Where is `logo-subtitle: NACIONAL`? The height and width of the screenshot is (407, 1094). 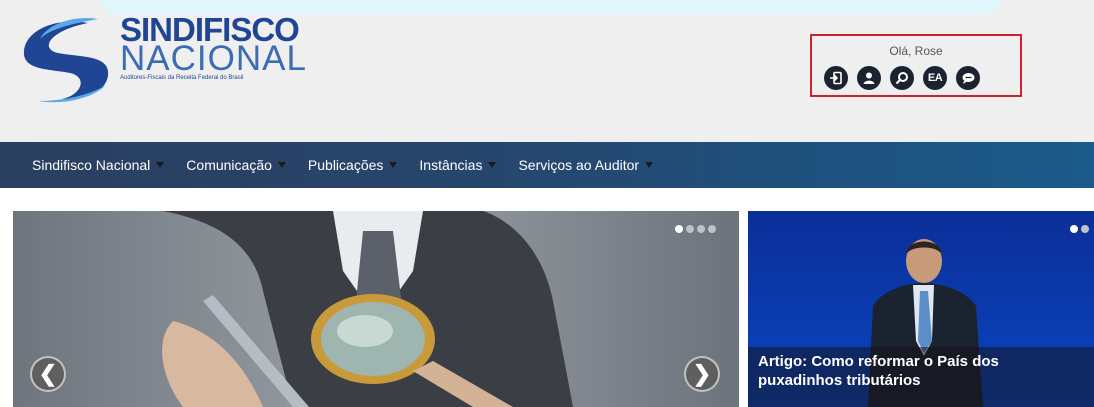 logo-subtitle: NACIONAL is located at coordinates (213, 58).